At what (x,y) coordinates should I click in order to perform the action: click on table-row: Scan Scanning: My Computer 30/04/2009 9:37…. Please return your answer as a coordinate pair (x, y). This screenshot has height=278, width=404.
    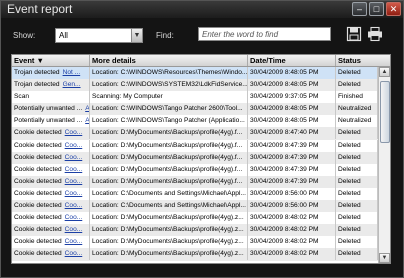
    Looking at the image, I should click on (195, 97).